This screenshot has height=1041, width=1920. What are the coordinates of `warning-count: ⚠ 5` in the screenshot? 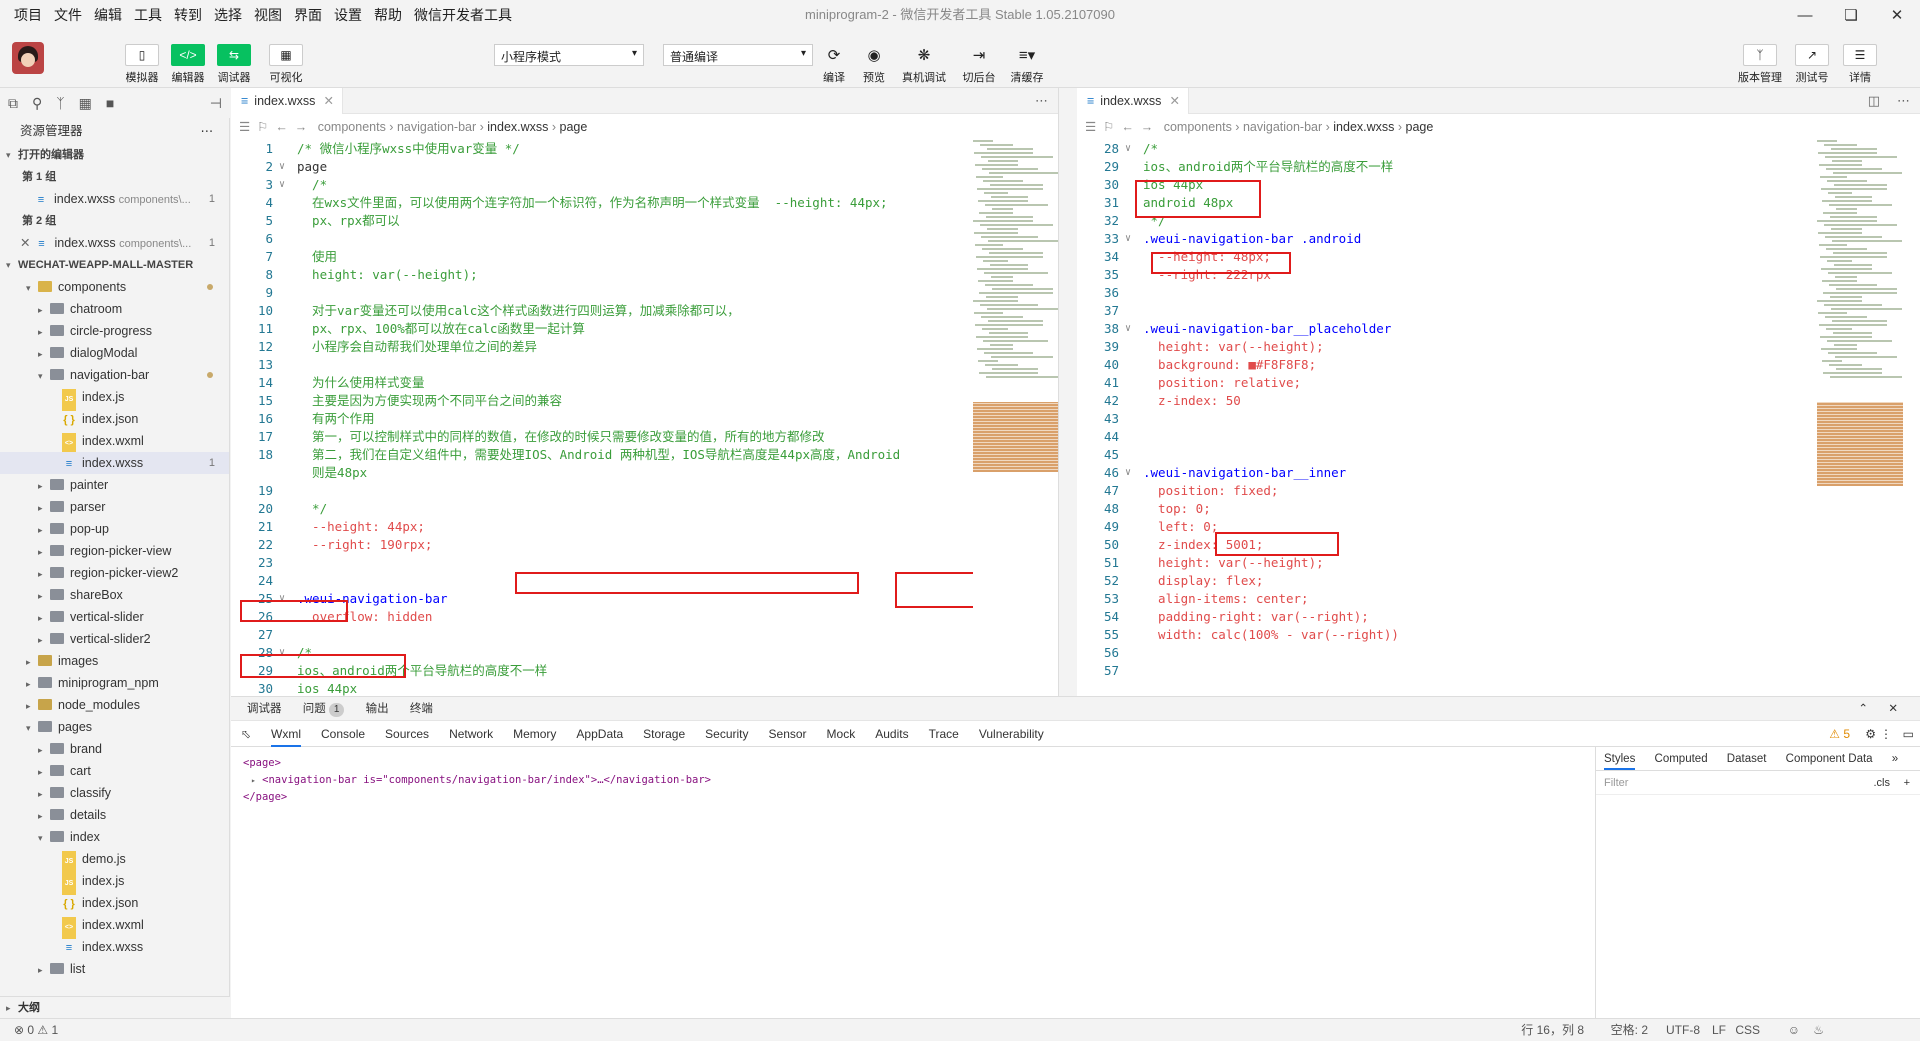 It's located at (1839, 734).